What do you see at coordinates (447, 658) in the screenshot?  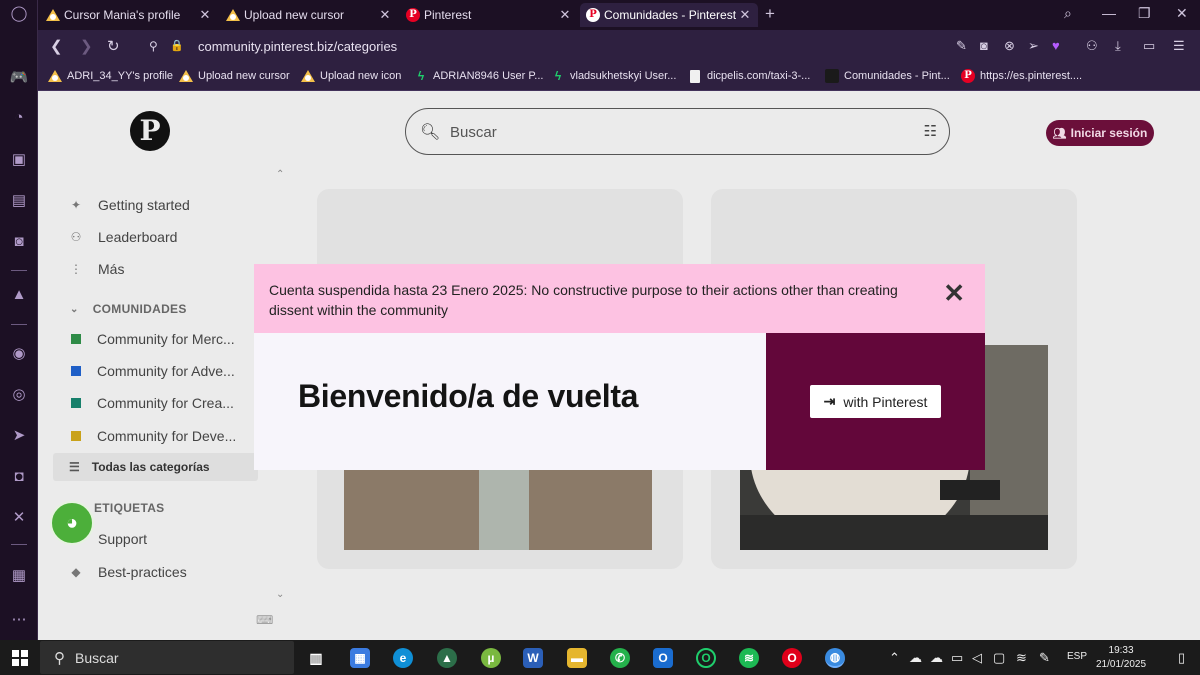 I see `inkscape-icon: ▲` at bounding box center [447, 658].